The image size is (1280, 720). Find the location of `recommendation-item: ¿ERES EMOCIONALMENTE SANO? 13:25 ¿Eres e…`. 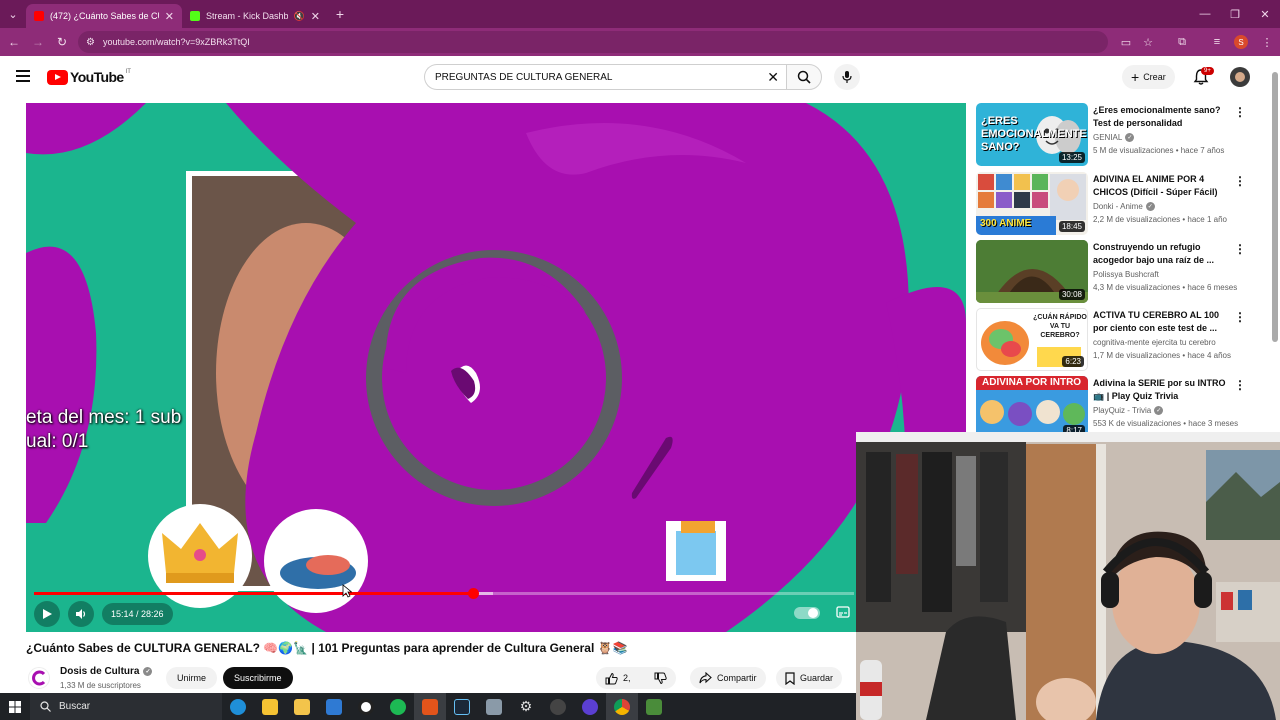

recommendation-item: ¿ERES EMOCIONALMENTE SANO? 13:25 ¿Eres e… is located at coordinates (1121, 135).